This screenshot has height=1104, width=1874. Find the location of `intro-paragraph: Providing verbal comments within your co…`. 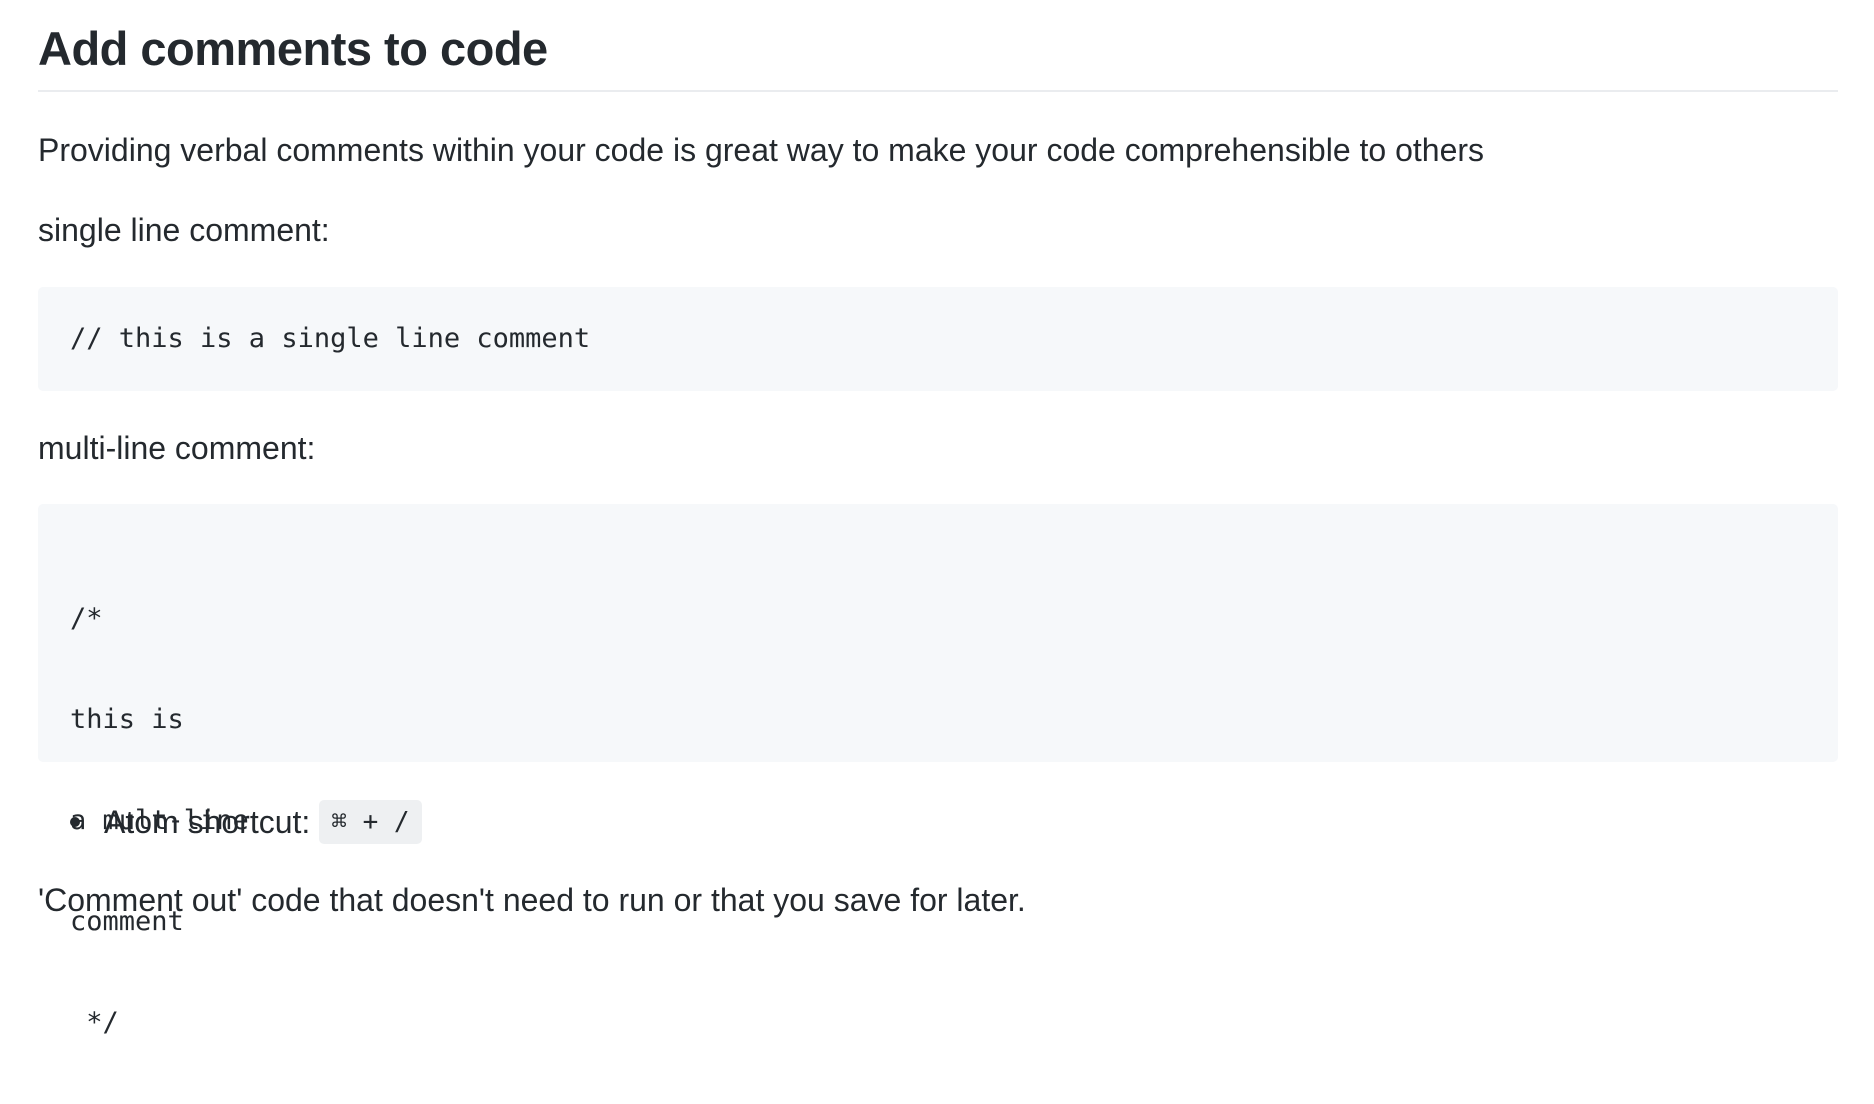

intro-paragraph: Providing verbal comments within your co… is located at coordinates (761, 150).